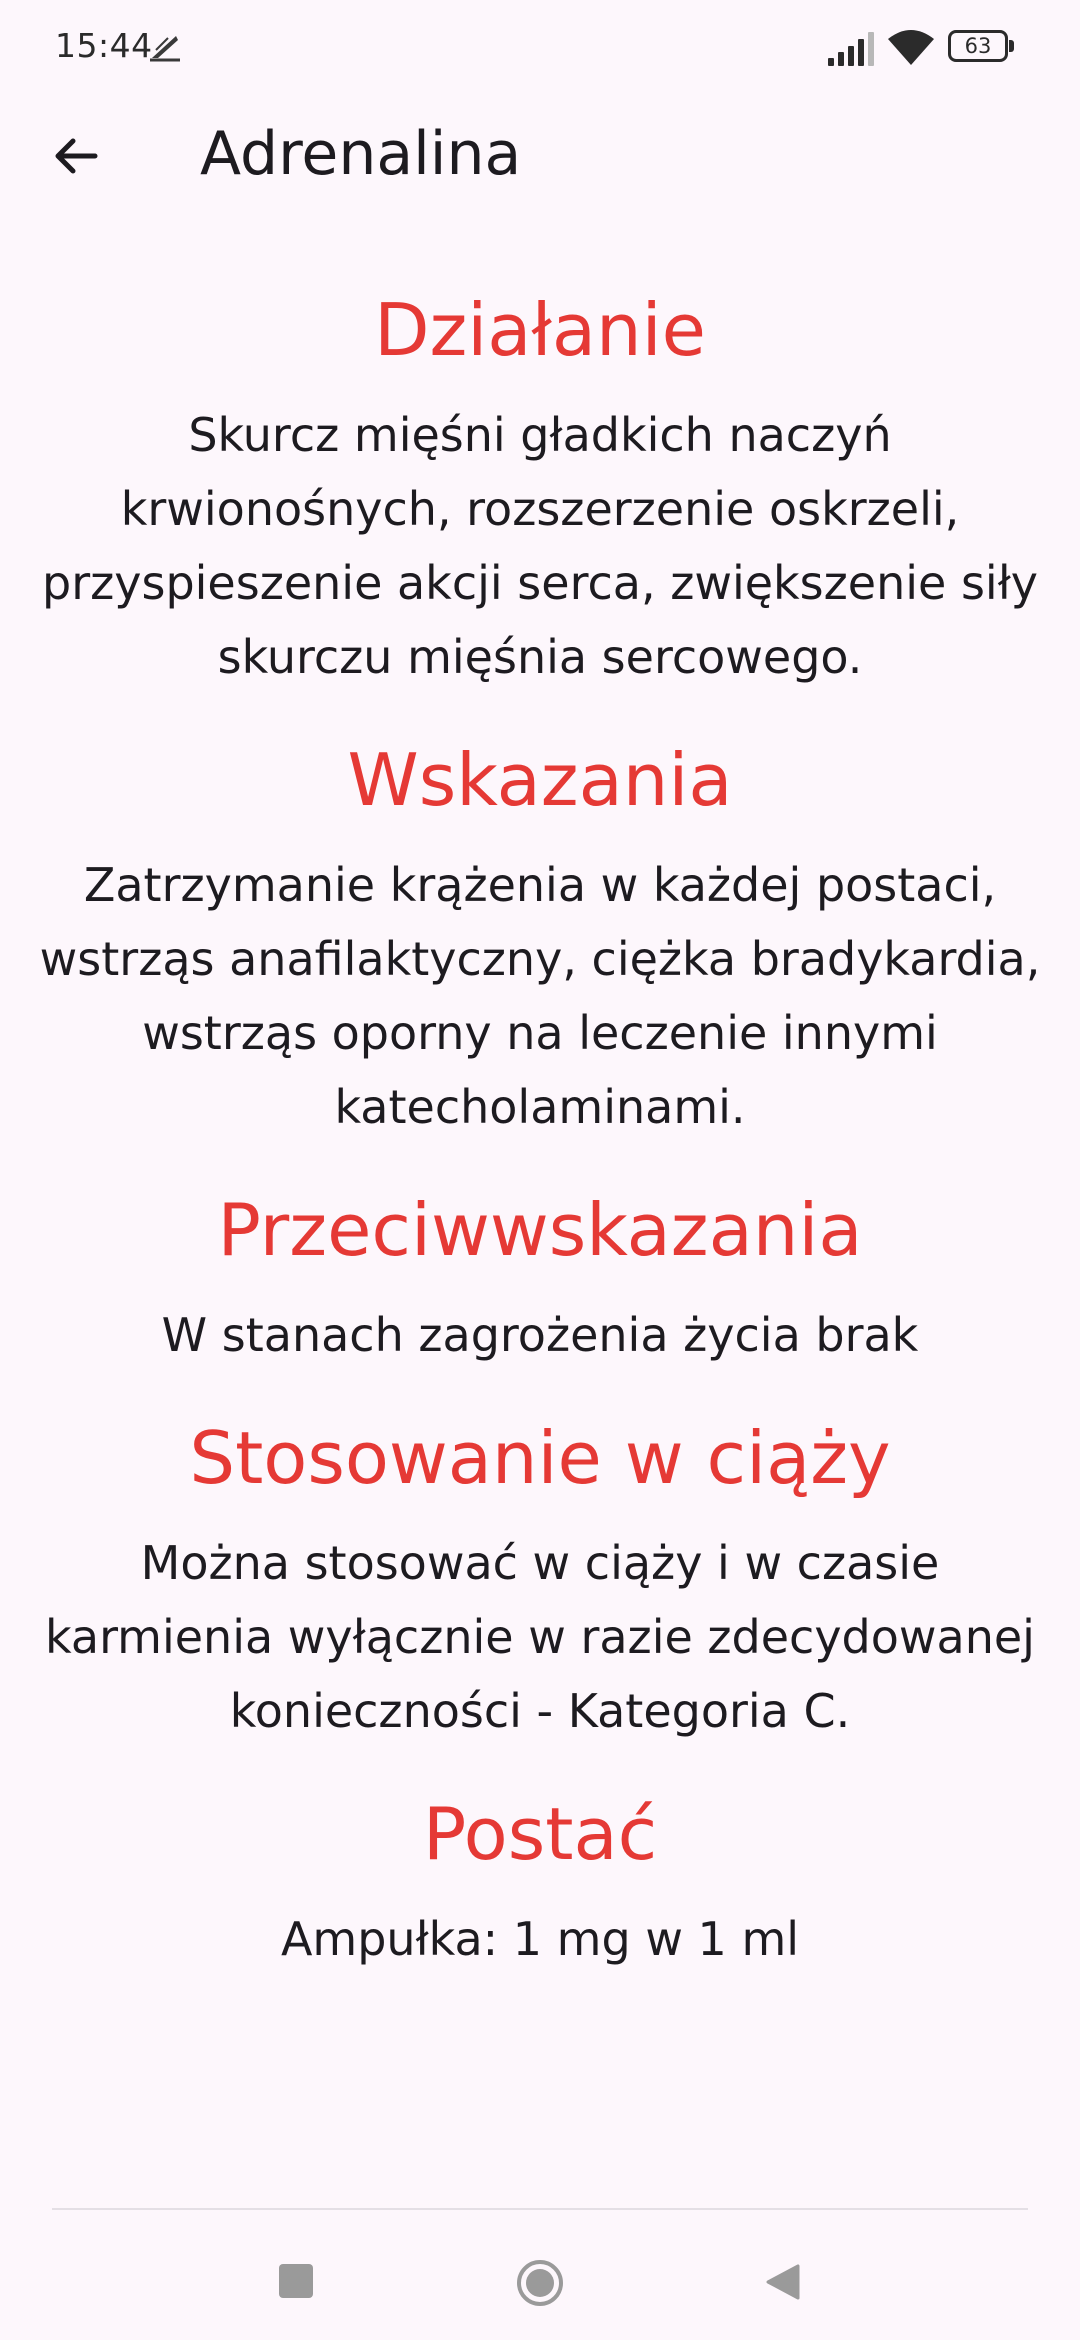 The height and width of the screenshot is (2340, 1080). What do you see at coordinates (783, 2282) in the screenshot?
I see `back-triangle-icon` at bounding box center [783, 2282].